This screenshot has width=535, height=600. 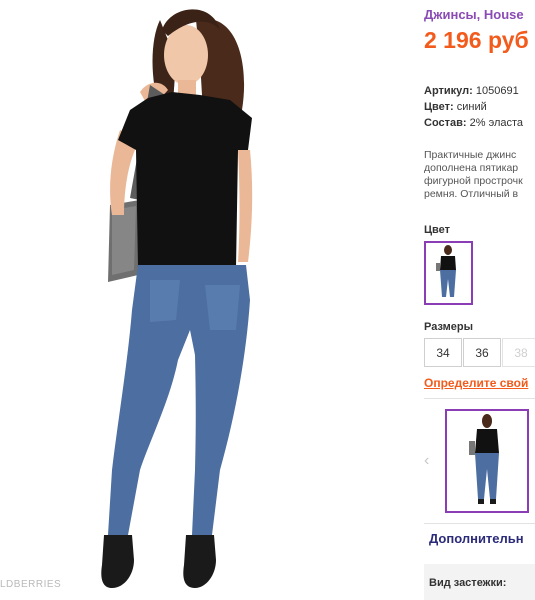 What do you see at coordinates (482, 352) in the screenshot?
I see `size-option-36: 36` at bounding box center [482, 352].